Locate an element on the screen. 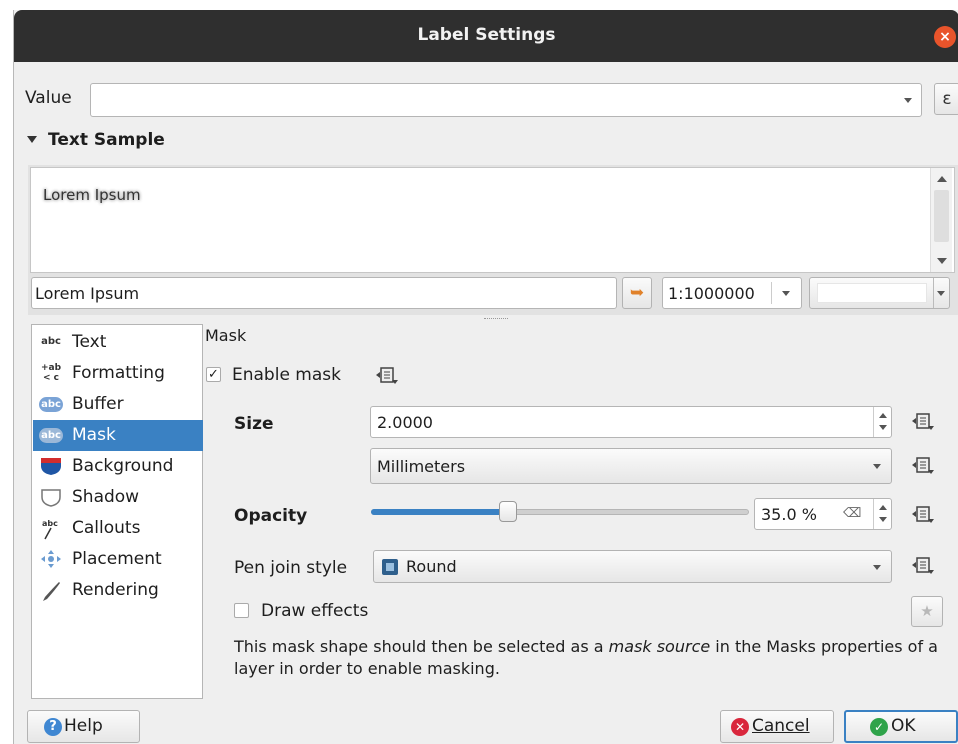 This screenshot has width=958, height=744. tab-shadow: Shadow is located at coordinates (118, 497).